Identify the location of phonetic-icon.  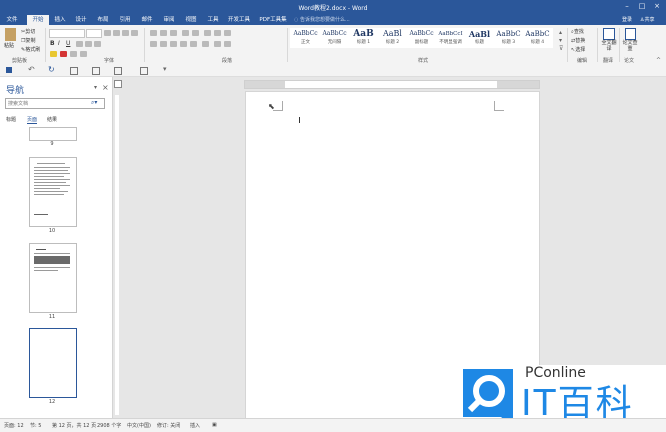
(134, 33).